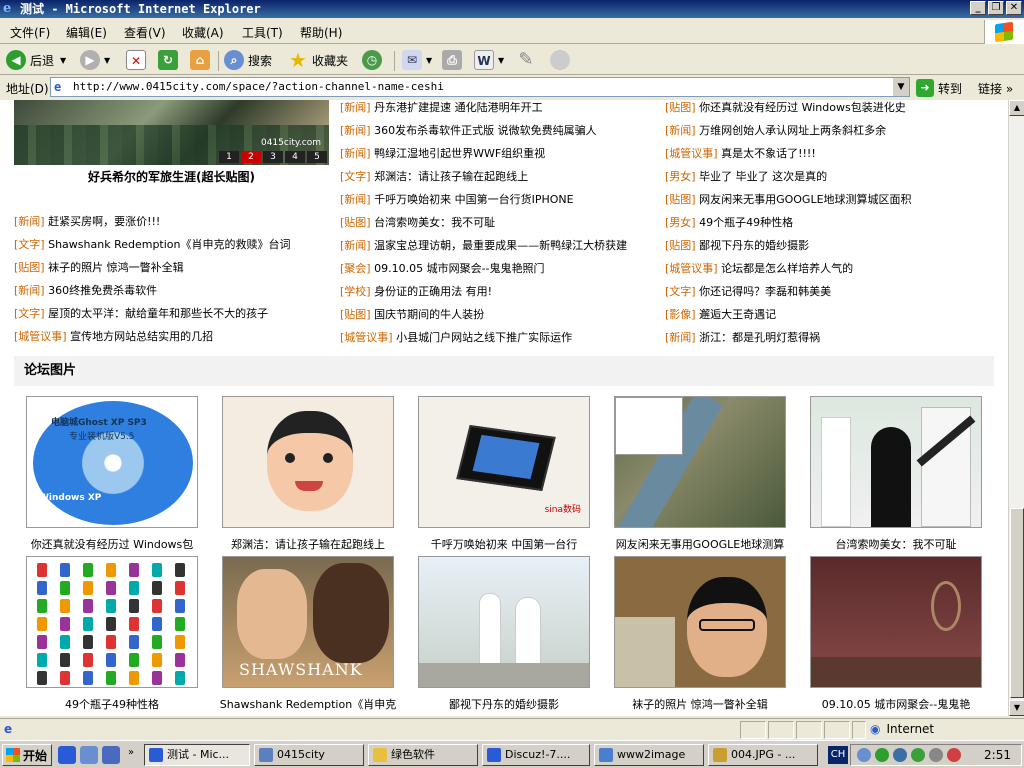 This screenshot has height=768, width=1024. I want to click on menu-view: 查看(V), so click(145, 32).